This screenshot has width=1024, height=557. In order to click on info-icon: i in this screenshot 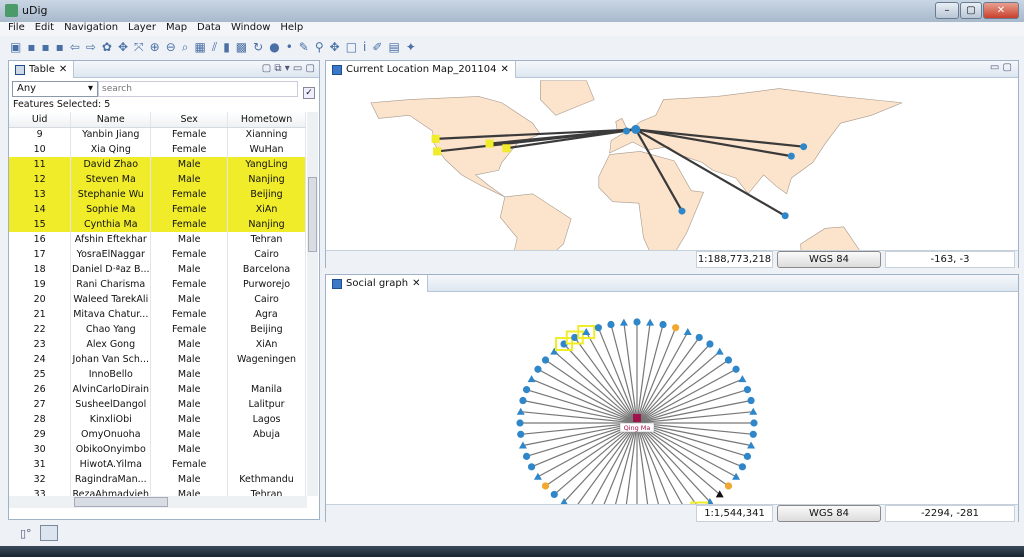, I will do `click(364, 47)`.